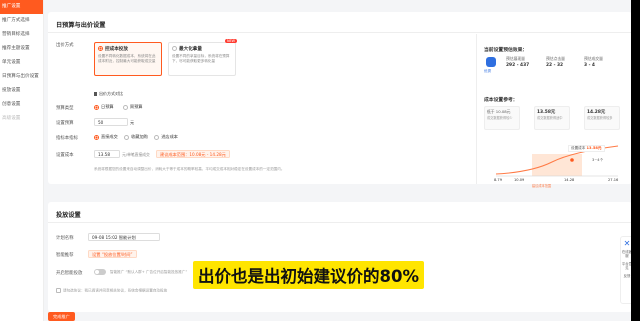 The height and width of the screenshot is (321, 640). I want to click on compare-link-label: 出价方式对比, so click(111, 93).